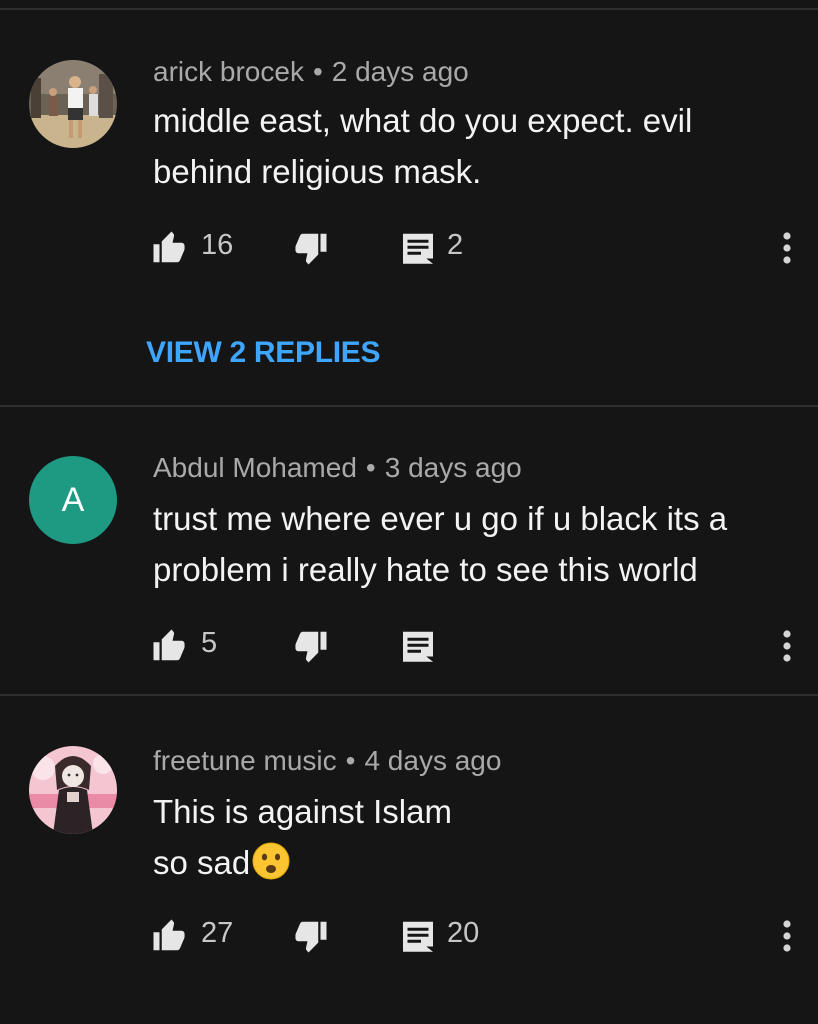  What do you see at coordinates (209, 643) in the screenshot?
I see `like-count: 5` at bounding box center [209, 643].